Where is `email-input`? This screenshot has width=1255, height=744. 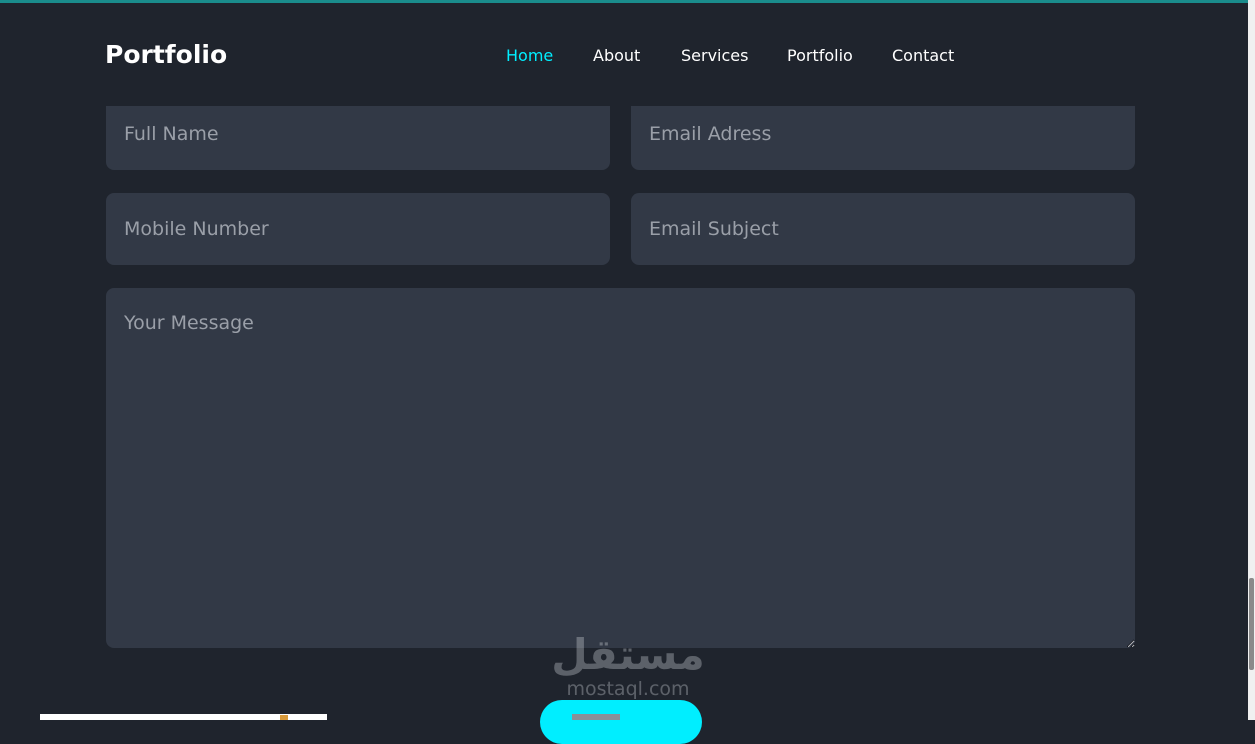 email-input is located at coordinates (883, 134).